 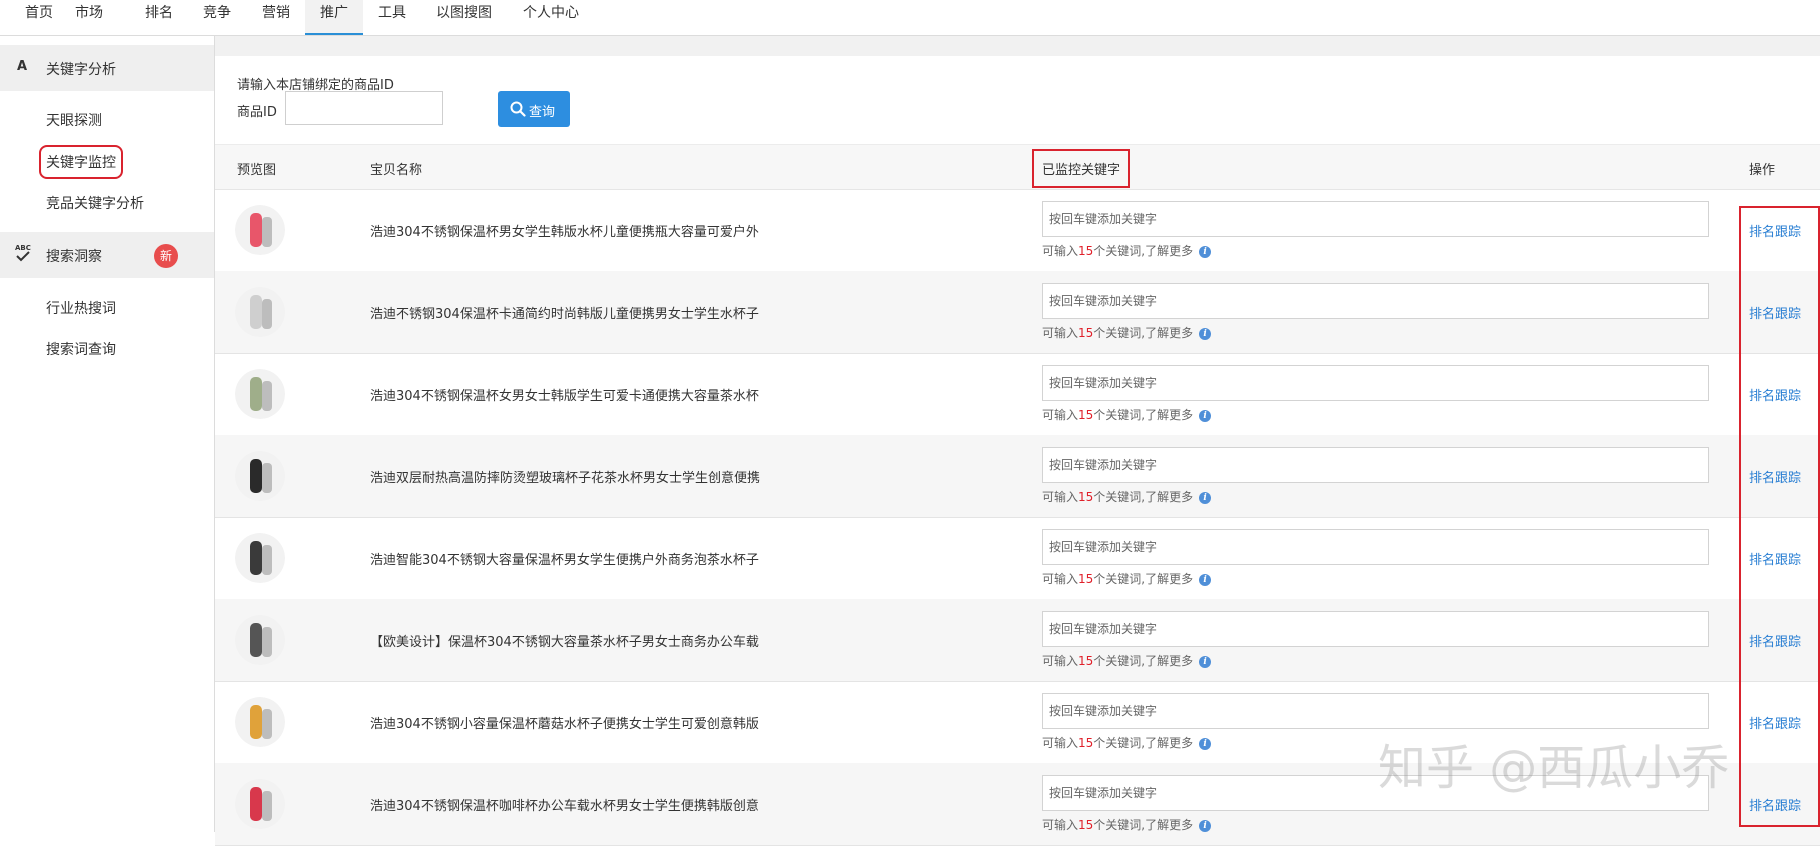 I want to click on search-icon, so click(x=518, y=109).